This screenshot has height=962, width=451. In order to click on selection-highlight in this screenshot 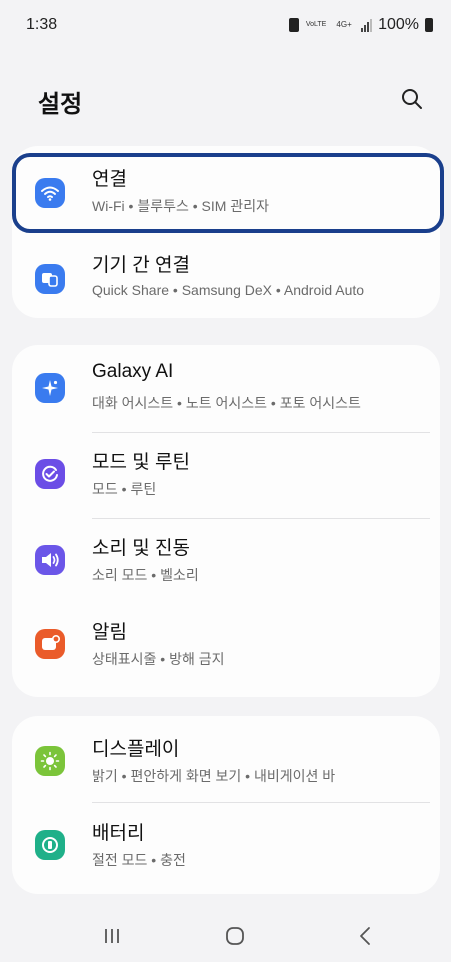, I will do `click(228, 193)`.